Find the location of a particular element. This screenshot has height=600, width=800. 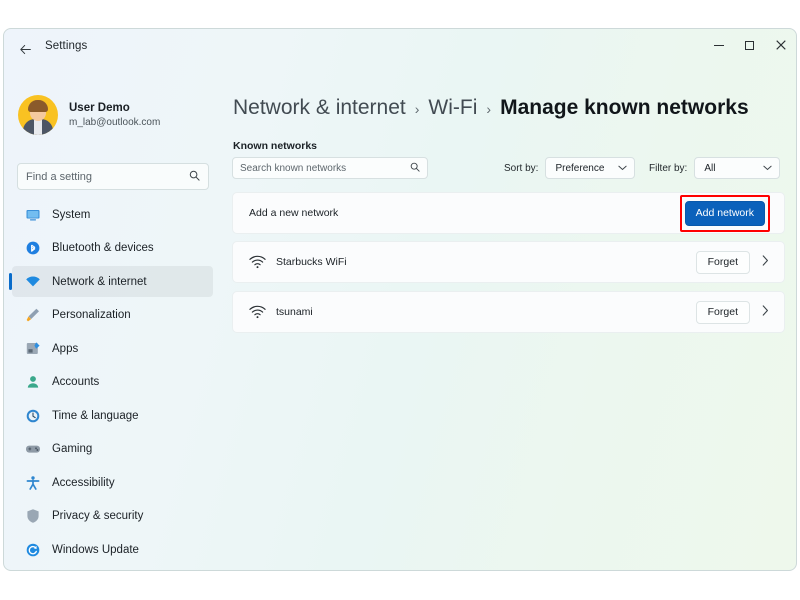

sidebar-item-label: Windows Update is located at coordinates (95, 549).